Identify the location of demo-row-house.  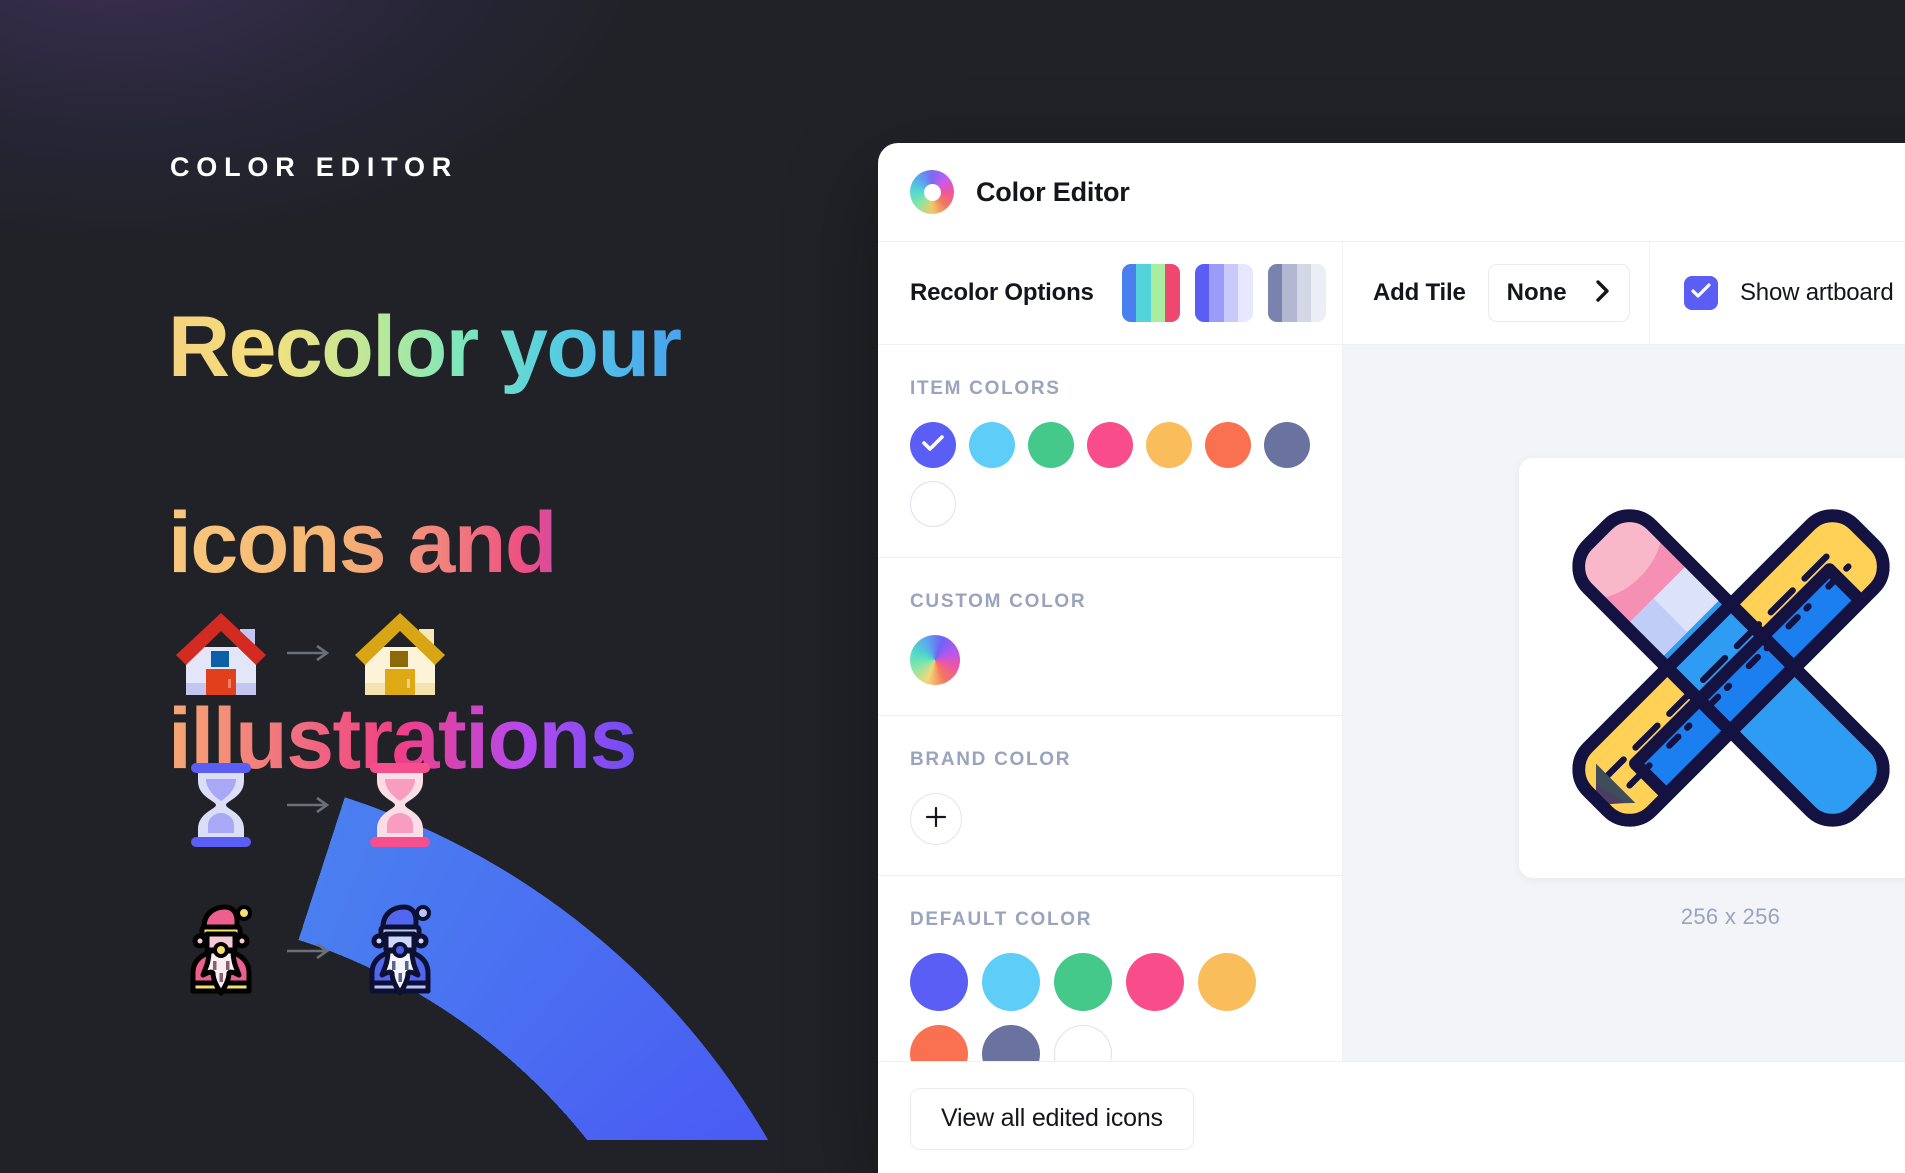
(310, 652).